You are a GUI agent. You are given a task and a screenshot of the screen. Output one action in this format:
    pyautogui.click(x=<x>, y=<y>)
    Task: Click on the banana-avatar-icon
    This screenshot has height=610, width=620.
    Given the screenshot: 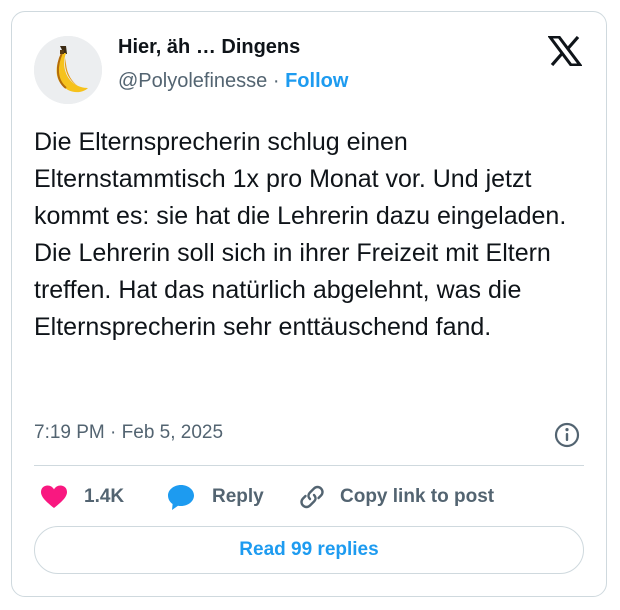 What is the action you would take?
    pyautogui.click(x=68, y=70)
    